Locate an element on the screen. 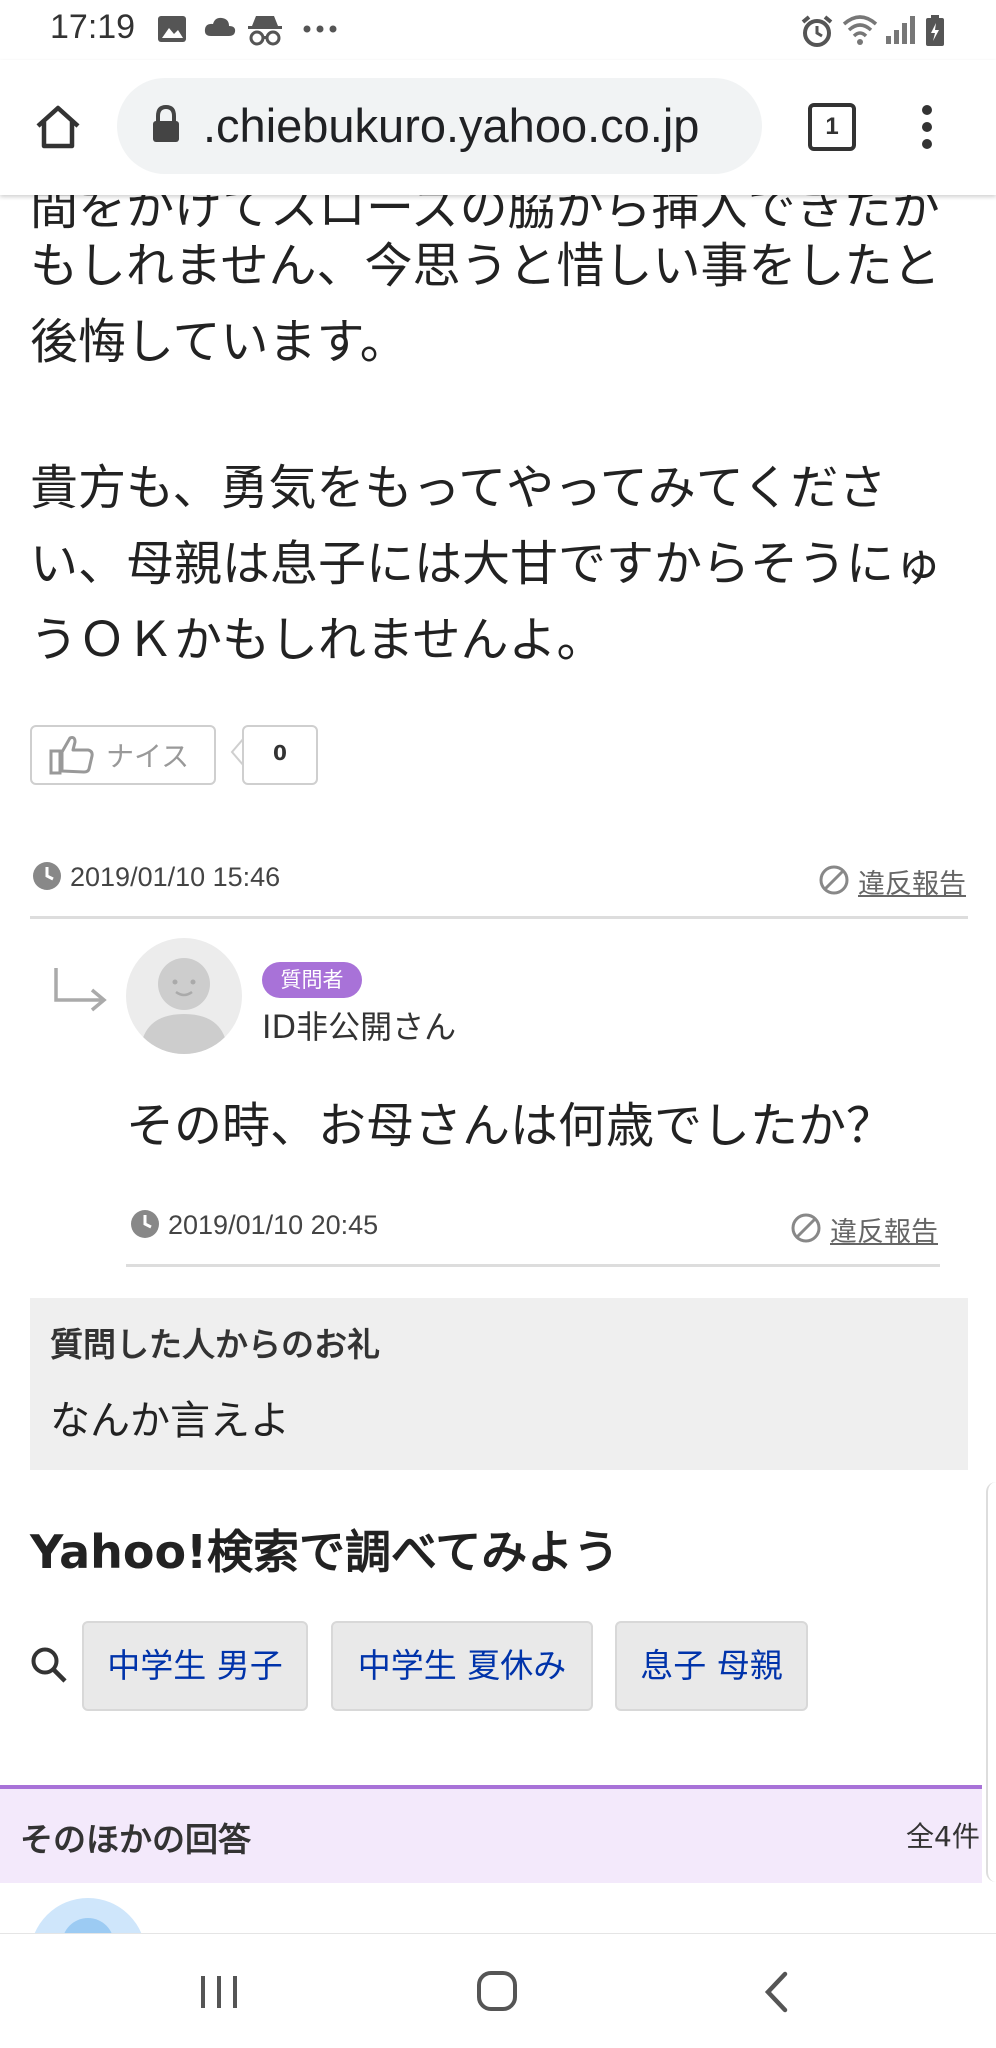 The image size is (996, 2048). nice-count: 0 is located at coordinates (280, 753).